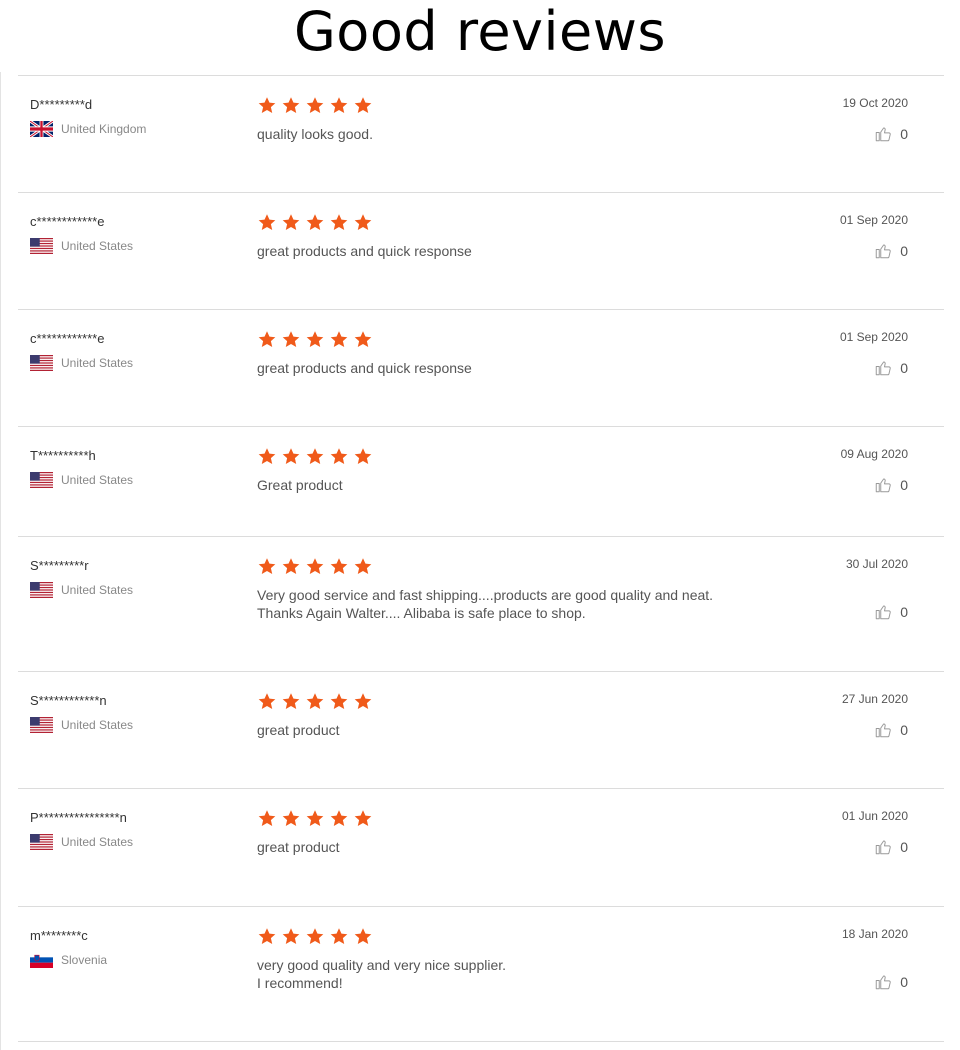 This screenshot has width=960, height=1050. Describe the element at coordinates (481, 1041) in the screenshot. I see `list-bottom-divider` at that location.